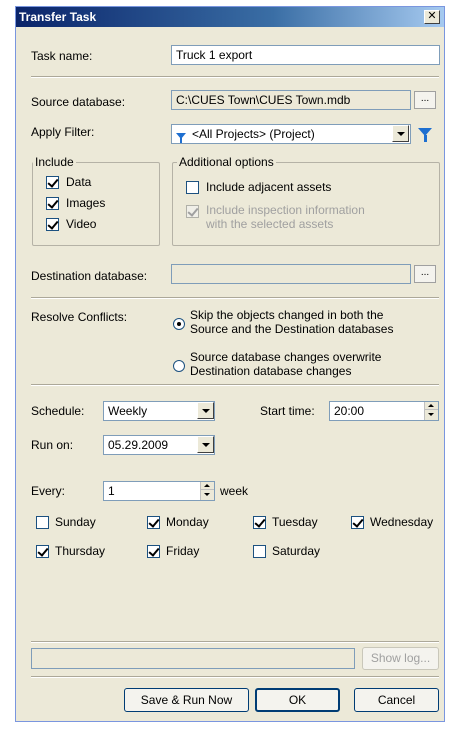  Describe the element at coordinates (48, 491) in the screenshot. I see `every-label: Every:` at that location.